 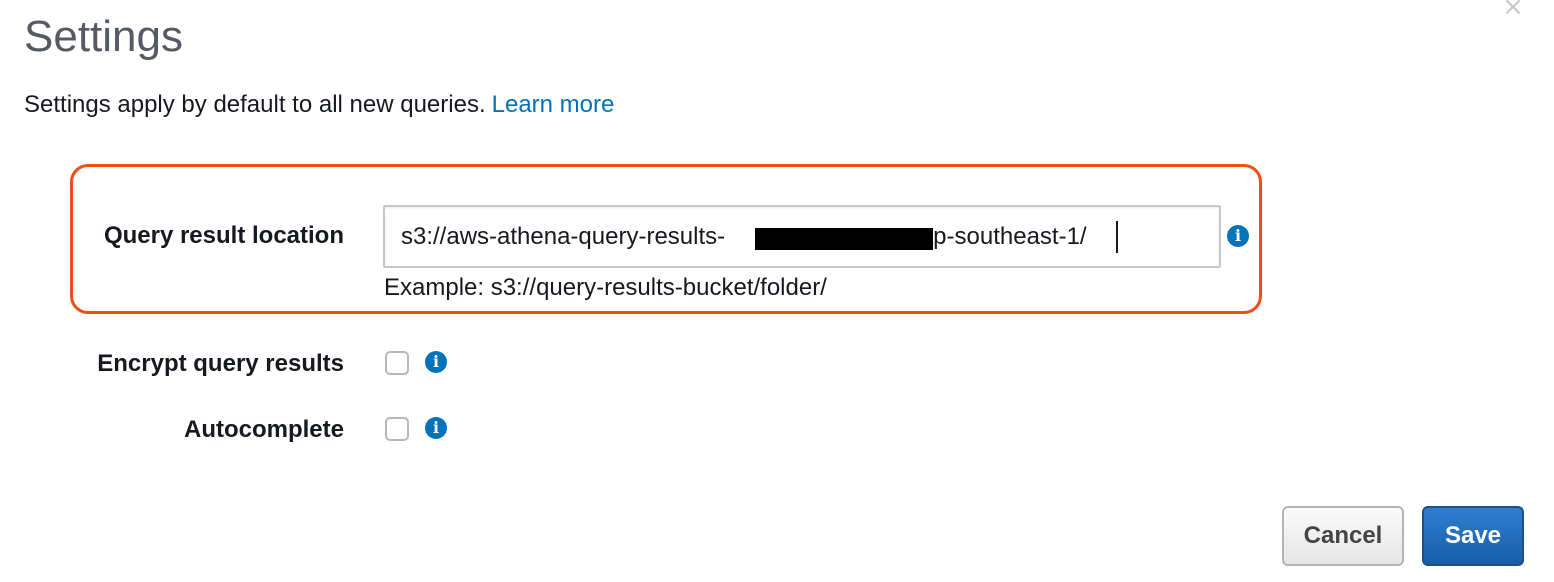 What do you see at coordinates (263, 429) in the screenshot?
I see `autocomplete-label: Autocomplete` at bounding box center [263, 429].